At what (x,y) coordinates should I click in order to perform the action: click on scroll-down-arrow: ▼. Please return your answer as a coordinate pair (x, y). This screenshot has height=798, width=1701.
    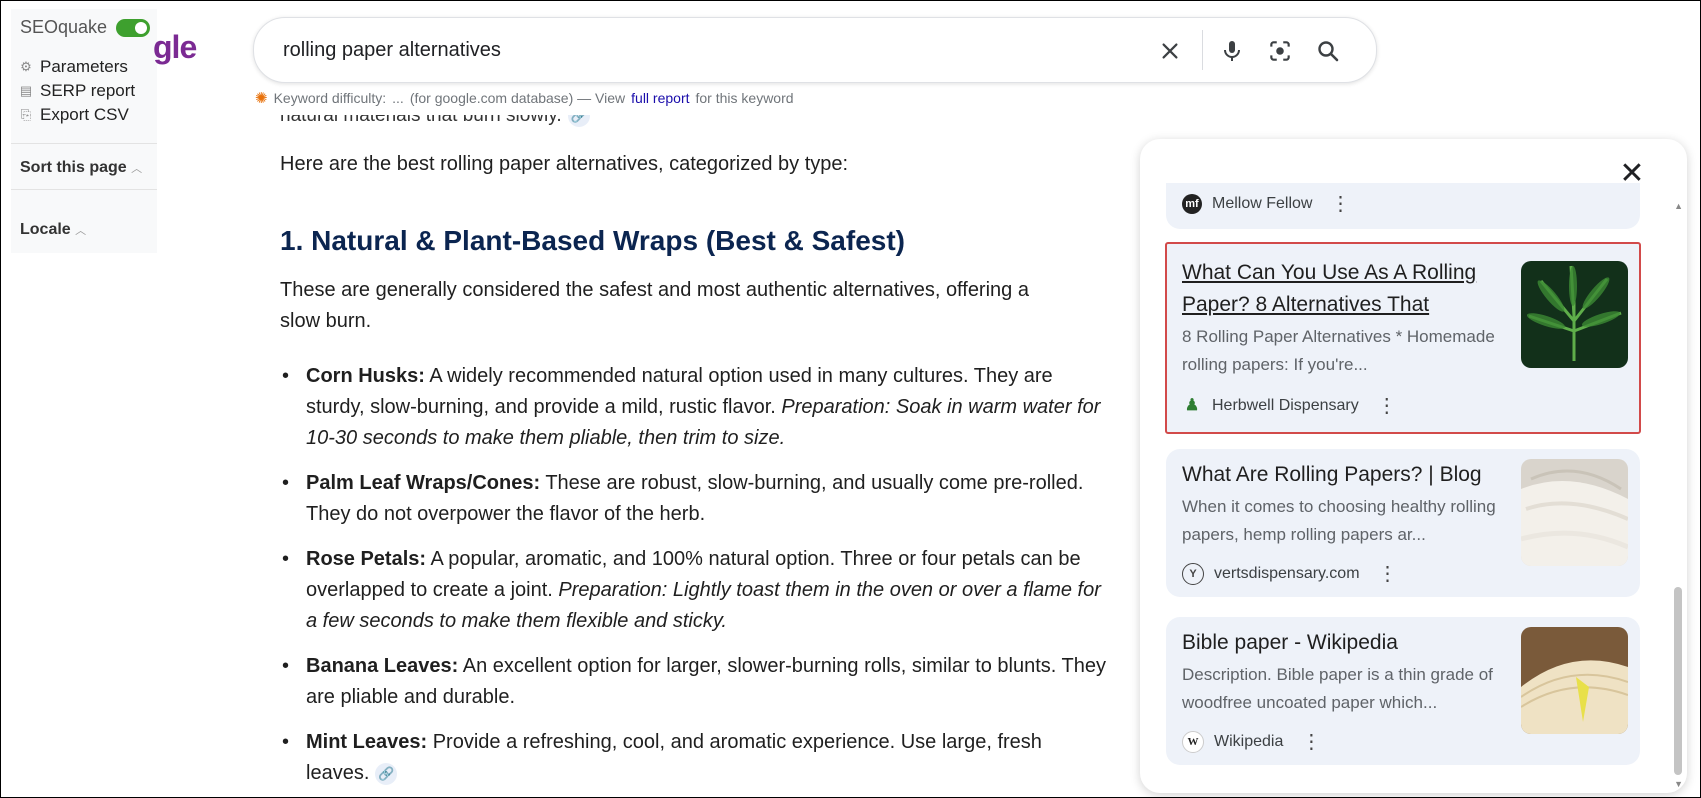
    Looking at the image, I should click on (1678, 784).